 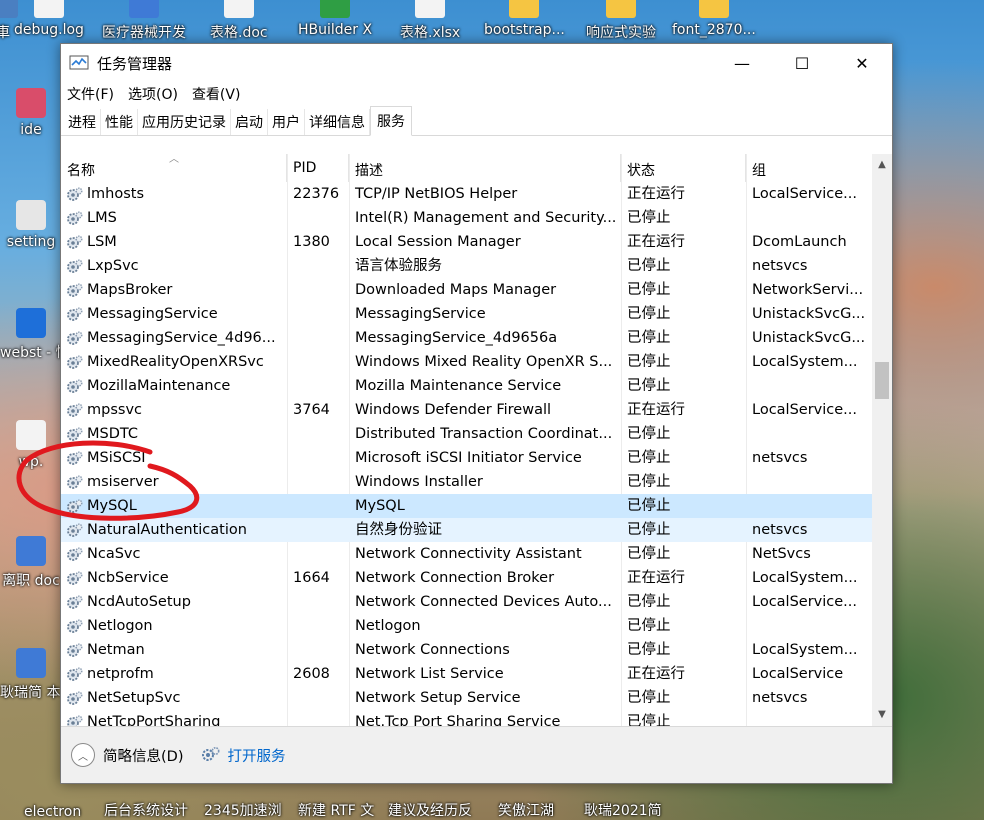 I want to click on scrollbar-thumb, so click(x=882, y=381).